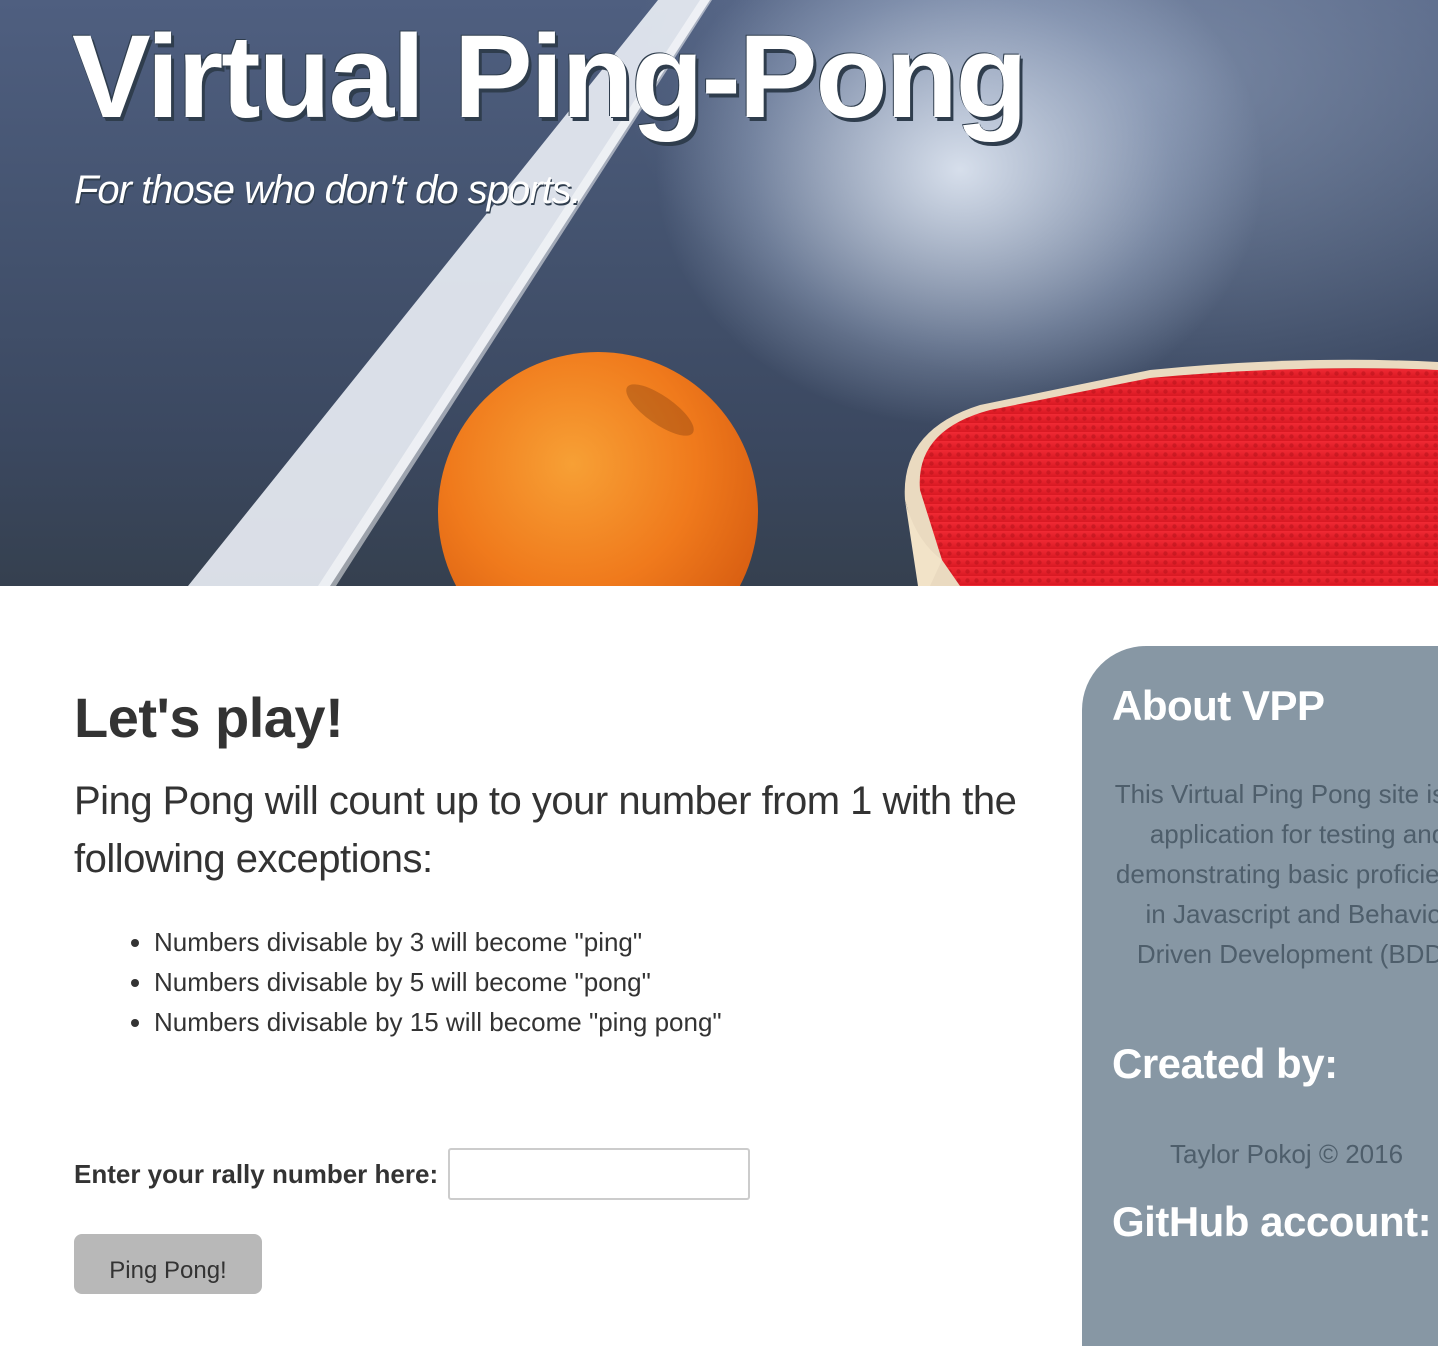 The image size is (1438, 1346). What do you see at coordinates (599, 1174) in the screenshot?
I see `rally-number-input` at bounding box center [599, 1174].